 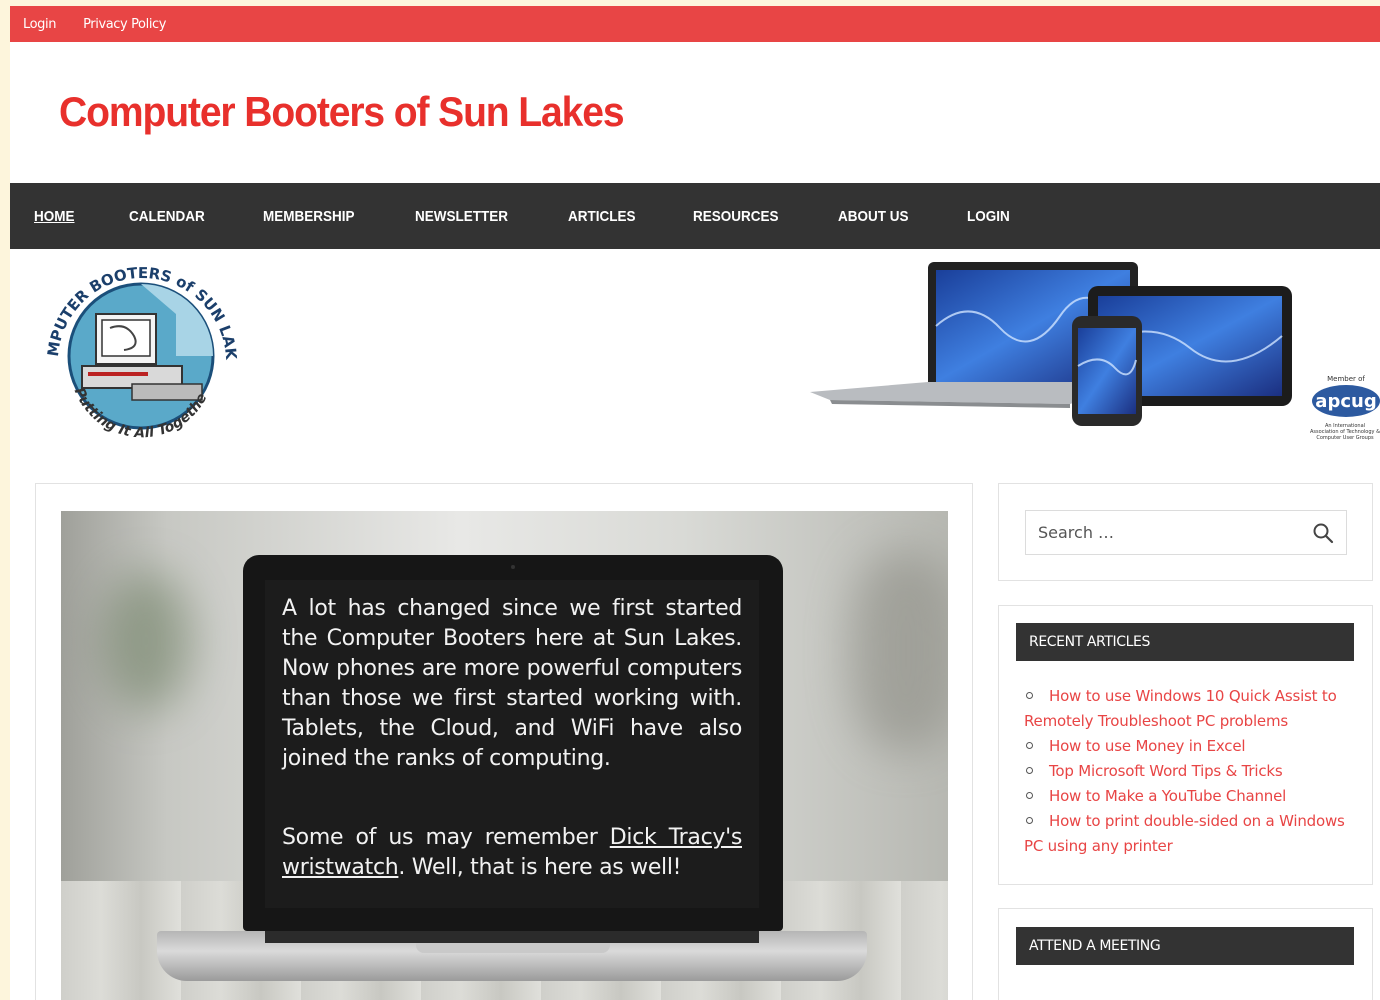 I want to click on list-item: How to use Money in Excel, so click(x=1186, y=746).